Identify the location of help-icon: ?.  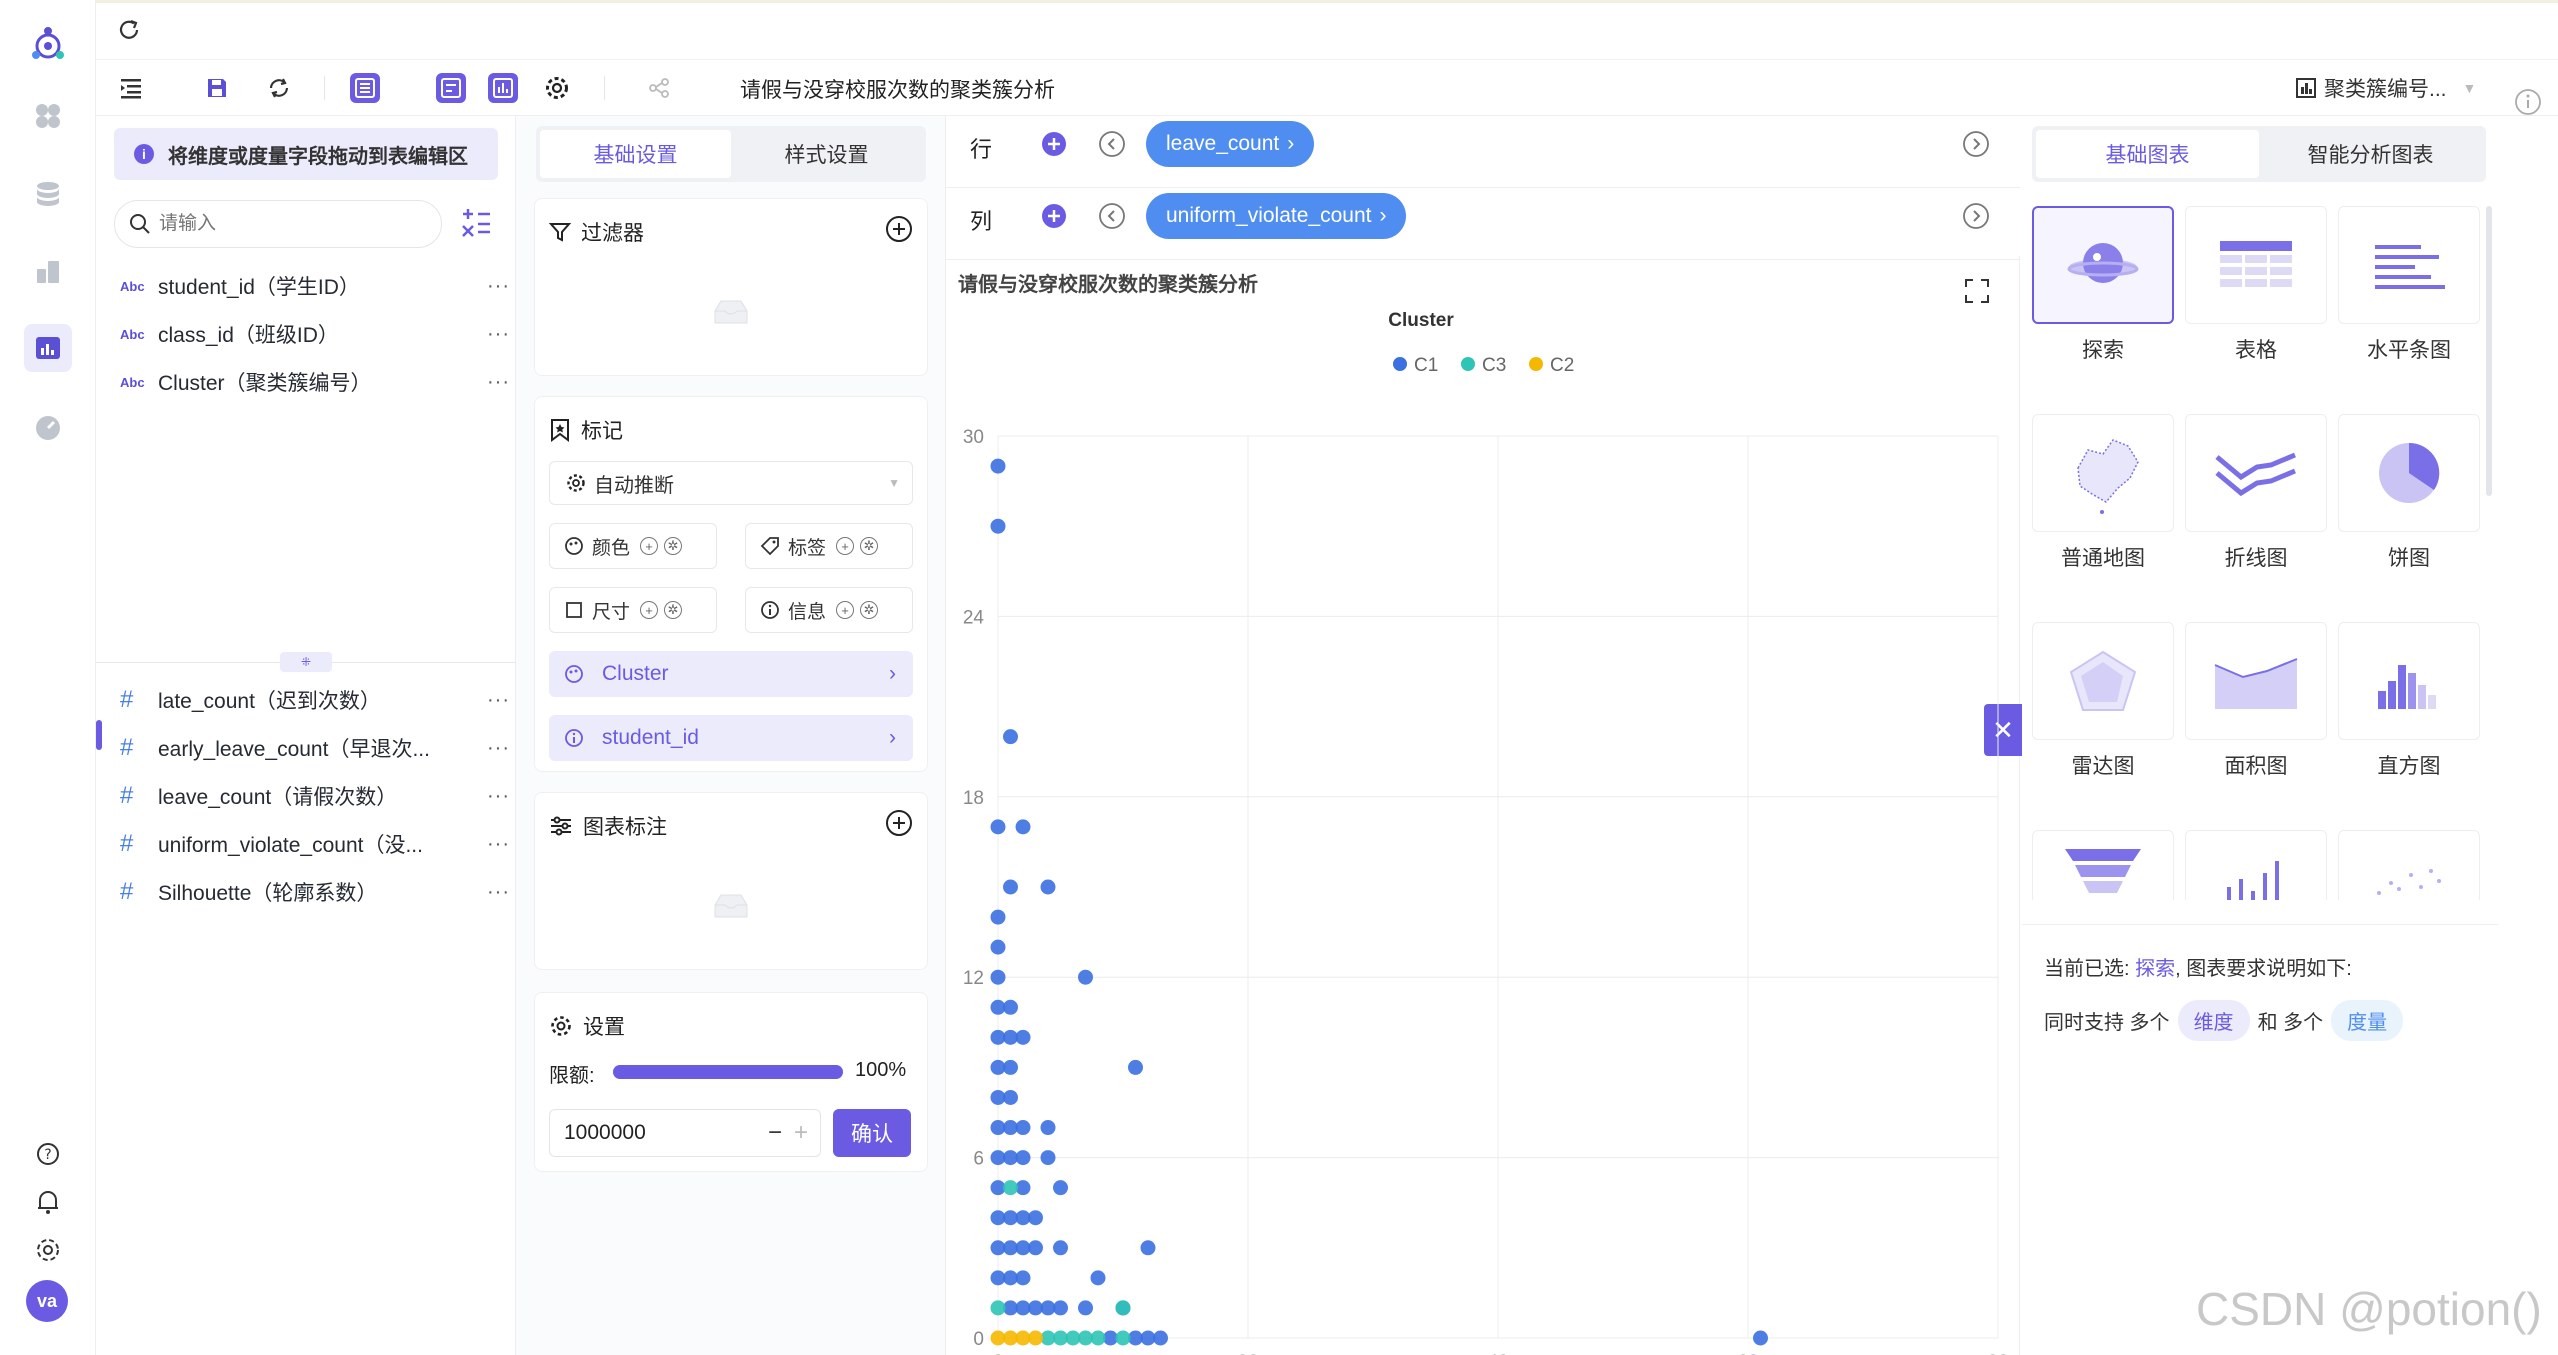
(48, 1154).